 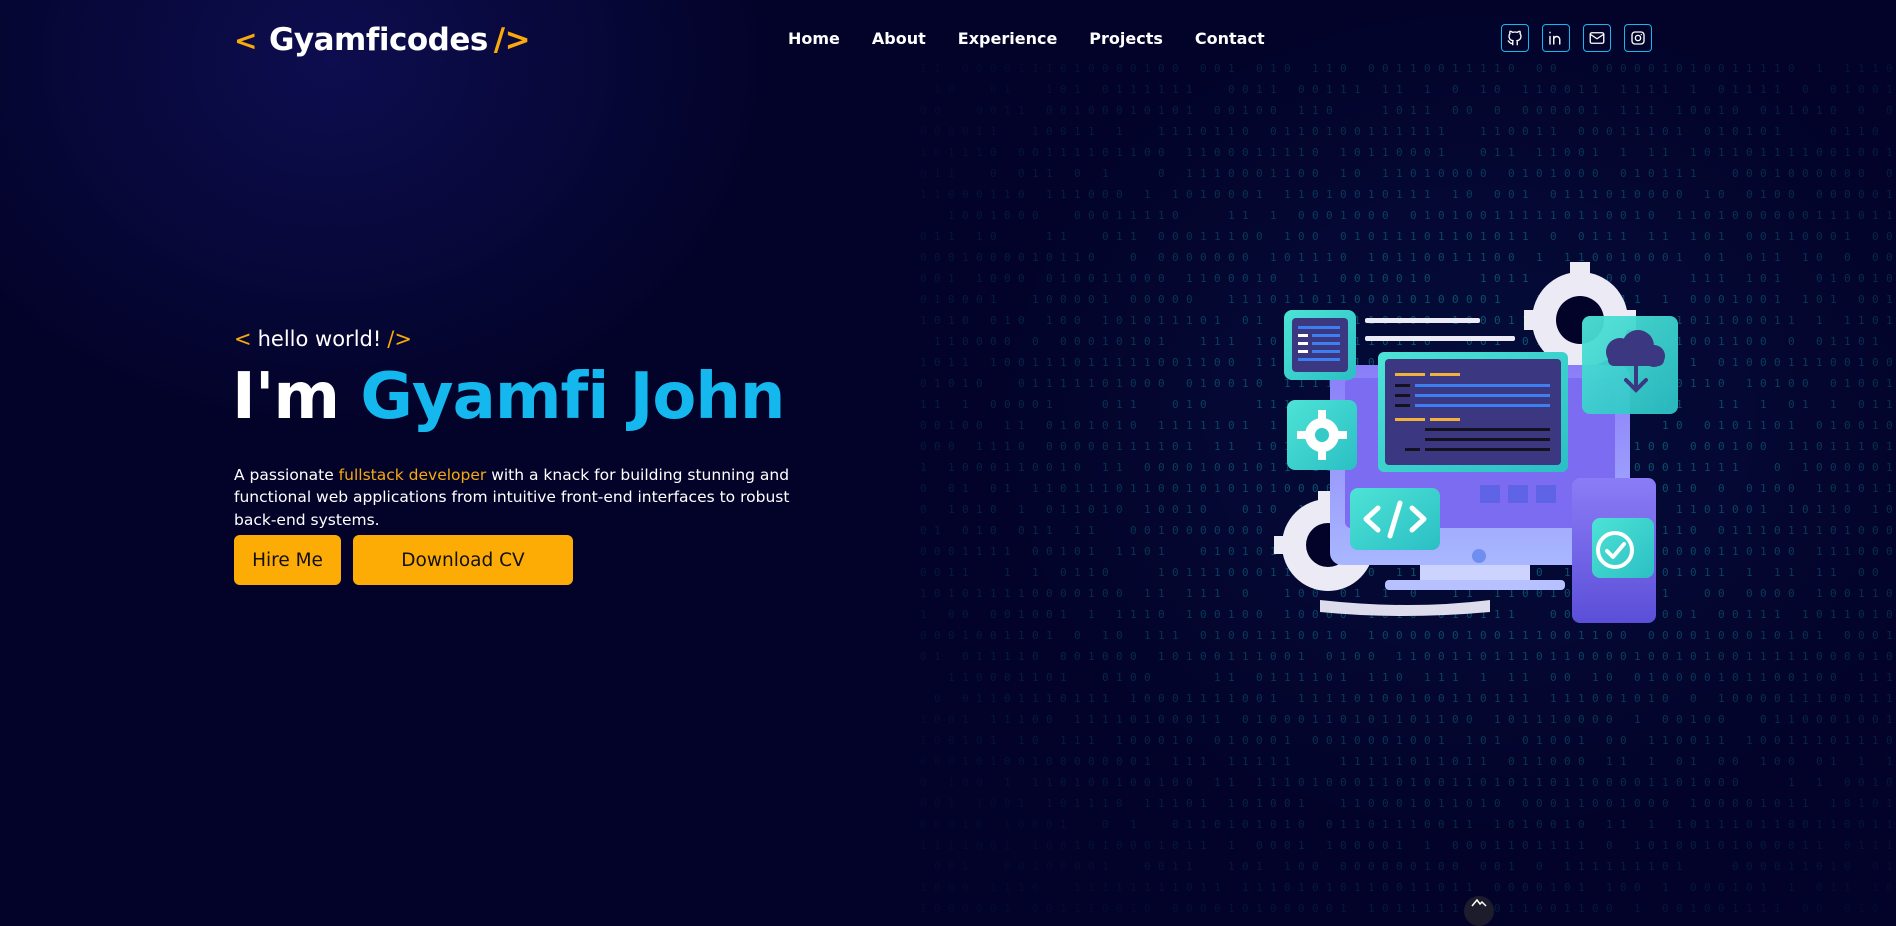 I want to click on nav-about: About, so click(x=899, y=38).